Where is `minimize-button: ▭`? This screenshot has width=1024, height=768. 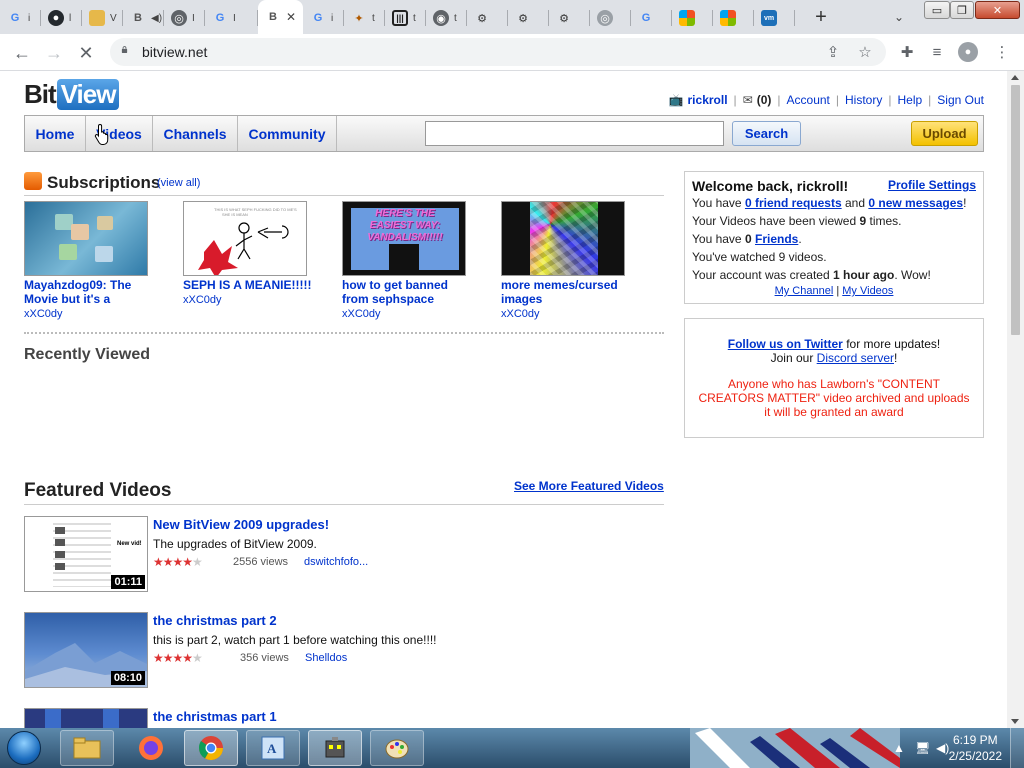 minimize-button: ▭ is located at coordinates (937, 10).